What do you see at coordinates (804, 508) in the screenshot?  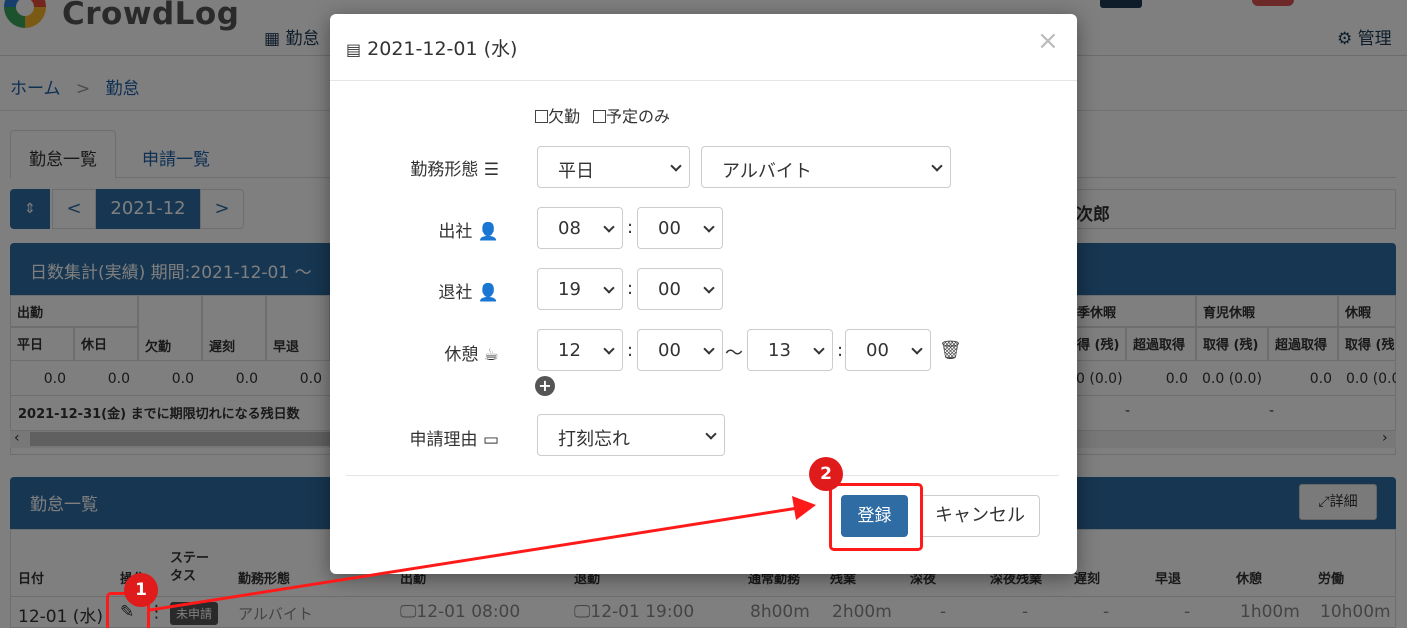 I see `arrow-head` at bounding box center [804, 508].